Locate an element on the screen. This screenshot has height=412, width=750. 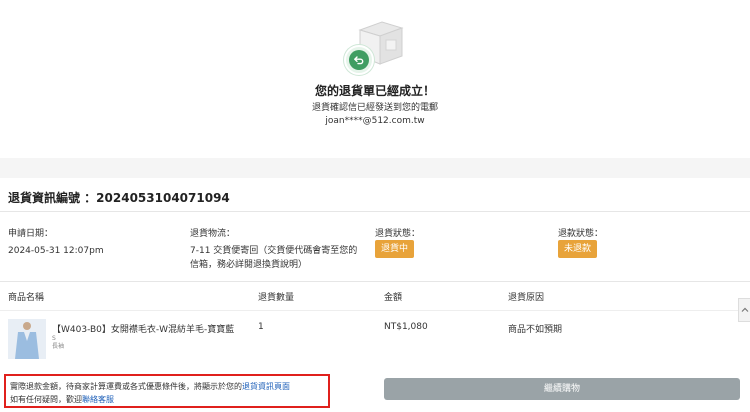
refund-status-label: 退款狀態： is located at coordinates (581, 234).